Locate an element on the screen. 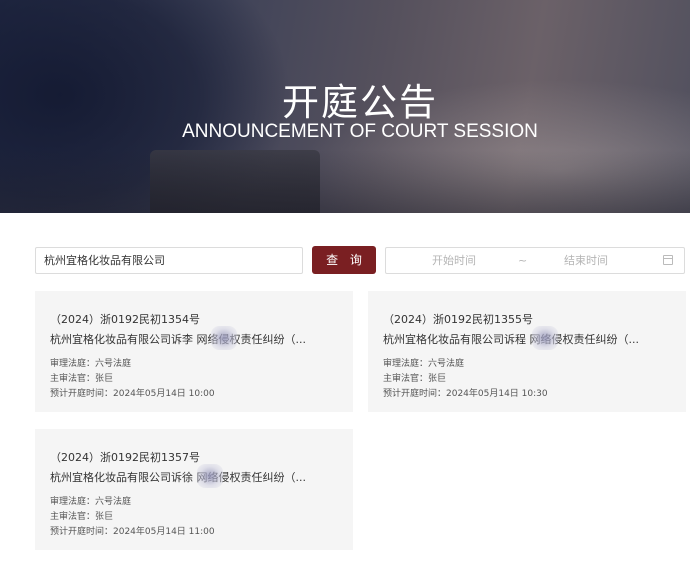  case-number: （2024）浙0192民初1357号 is located at coordinates (125, 457).